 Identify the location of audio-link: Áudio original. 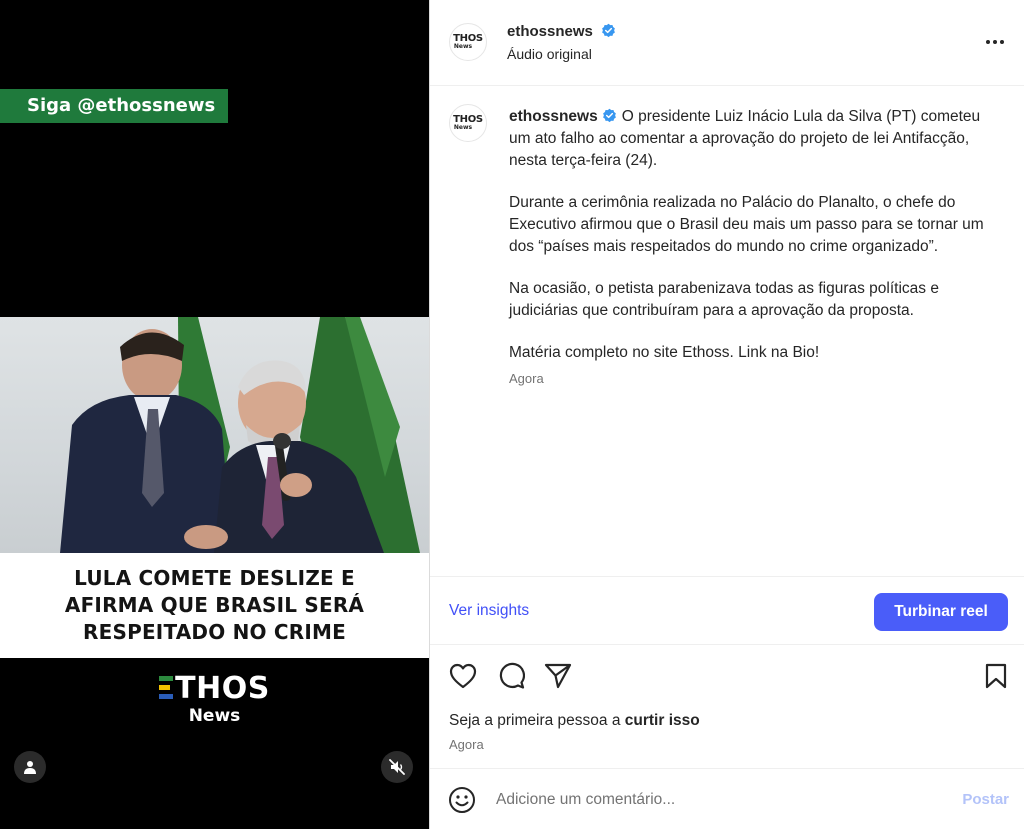
(561, 54).